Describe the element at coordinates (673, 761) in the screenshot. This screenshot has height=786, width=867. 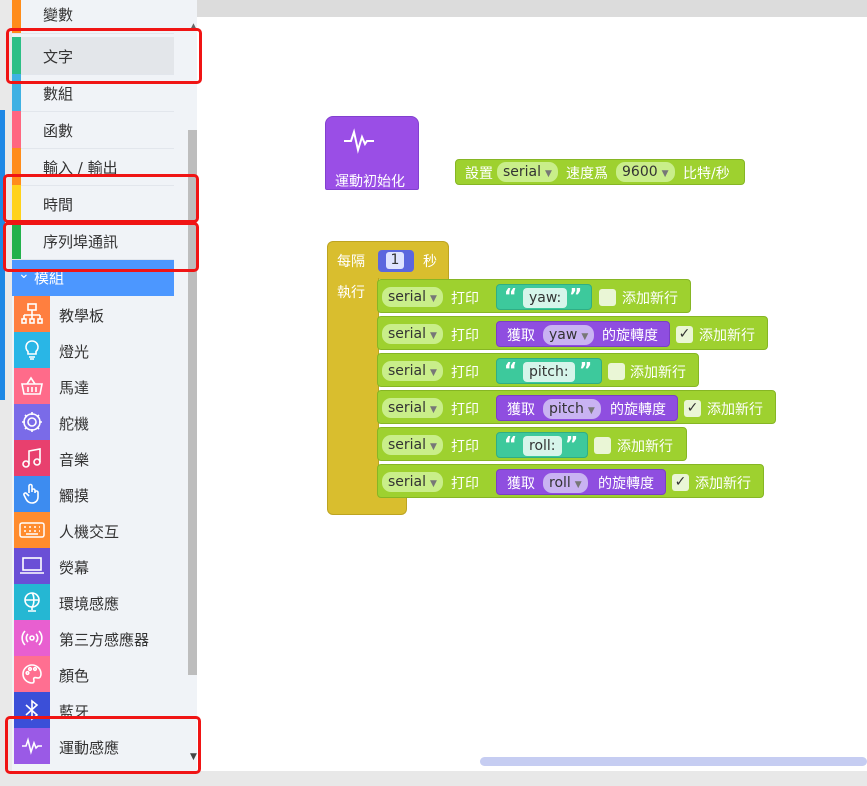
I see `workspace-horizontal-scrollbar` at that location.